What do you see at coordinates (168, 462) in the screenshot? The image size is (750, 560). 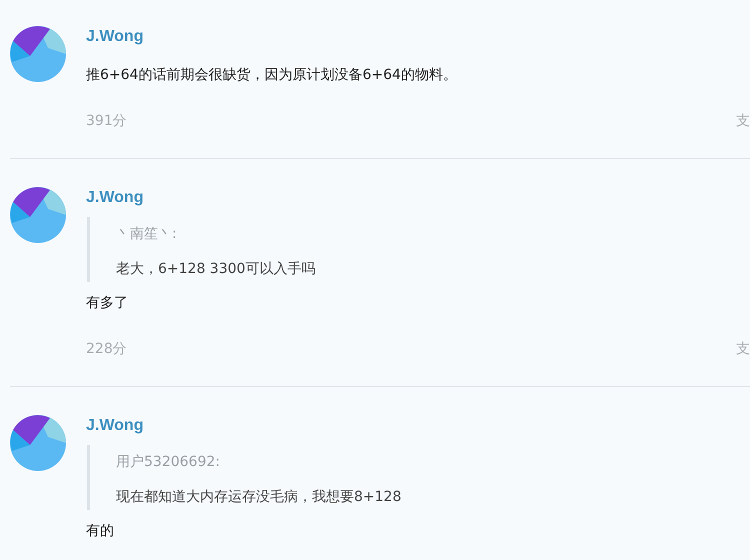 I see `quote-author: 用户53206692:` at bounding box center [168, 462].